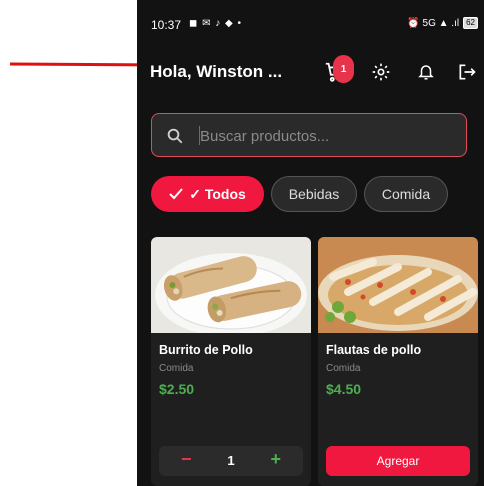  Describe the element at coordinates (310, 25) in the screenshot. I see `status-bar: 10:37 ◼ ✉ ♪ ◆ • ⏰ 5G ▲ .ıl 62` at that location.